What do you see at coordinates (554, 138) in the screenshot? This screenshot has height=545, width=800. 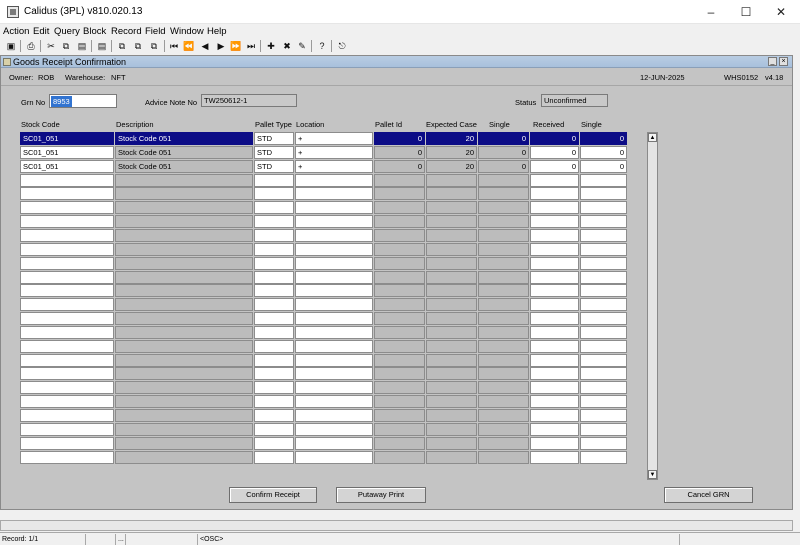 I see `cell-received: 0` at bounding box center [554, 138].